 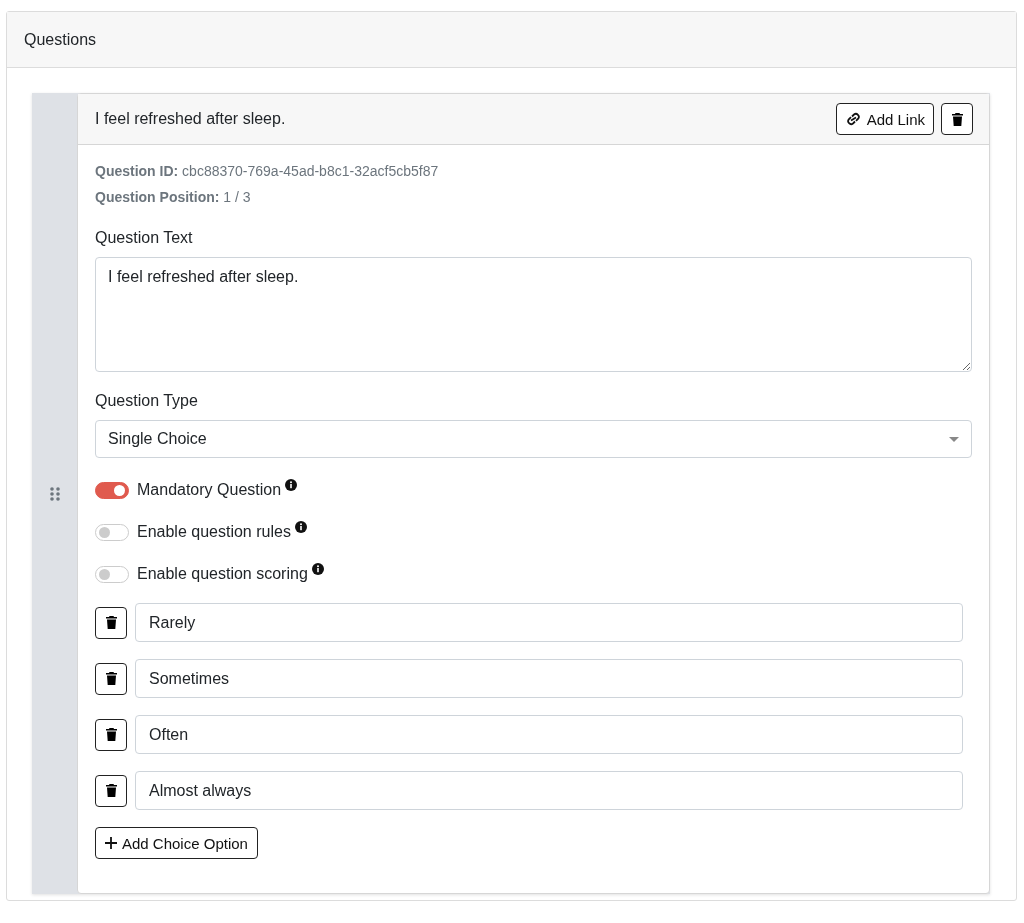 I want to click on question-title: I feel refreshed after sleep., so click(x=191, y=119).